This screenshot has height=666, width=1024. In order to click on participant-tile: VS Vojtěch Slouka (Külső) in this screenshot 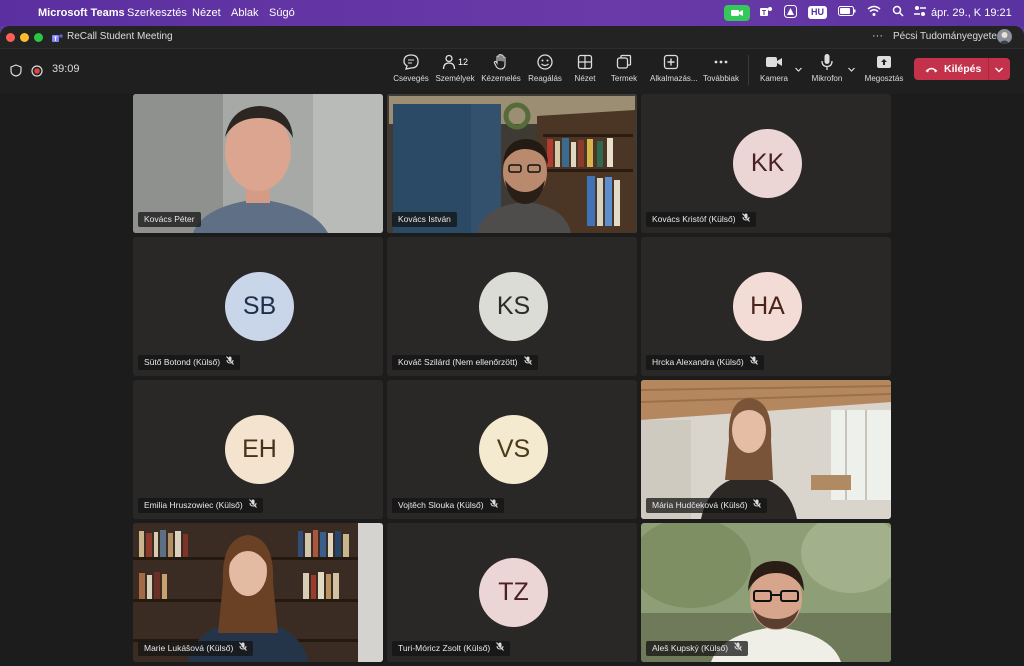, I will do `click(512, 449)`.